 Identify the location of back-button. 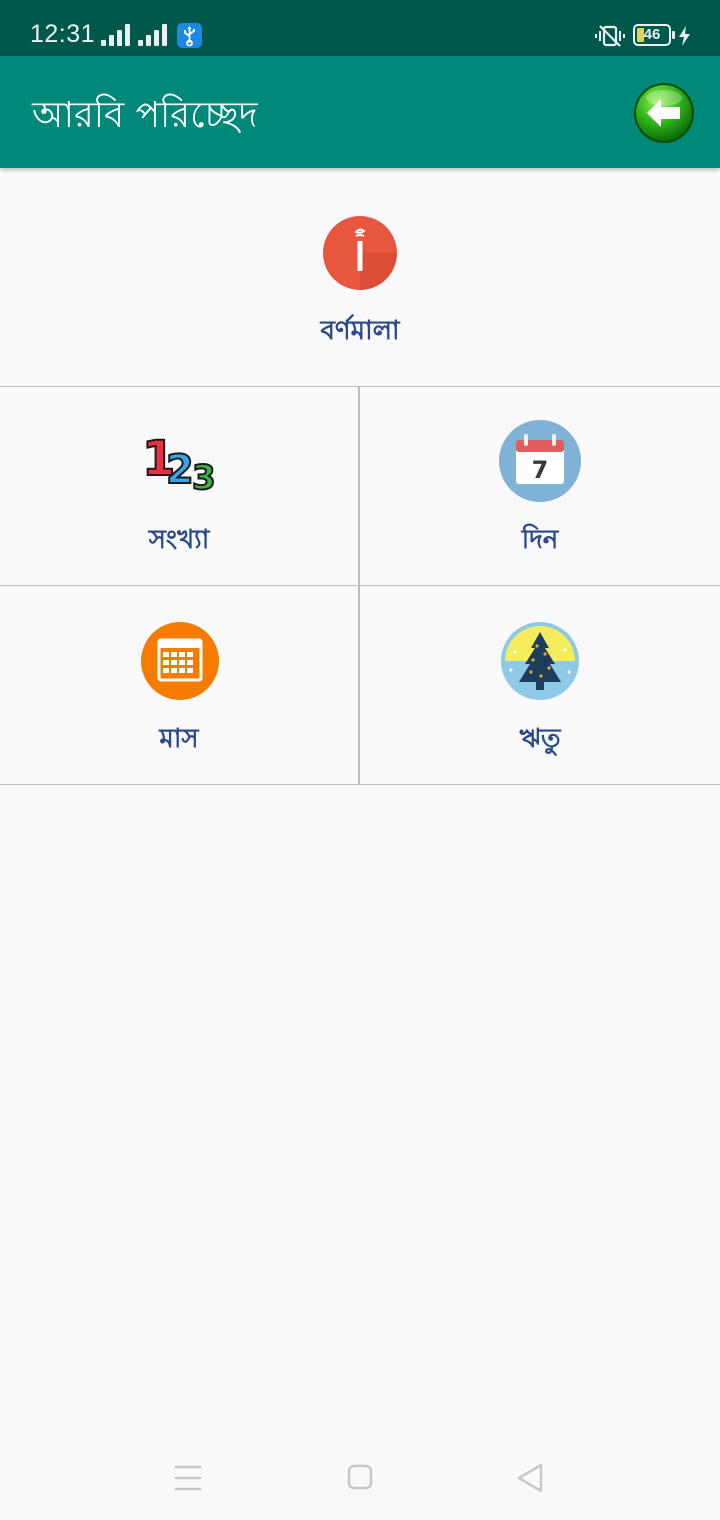
(664, 113).